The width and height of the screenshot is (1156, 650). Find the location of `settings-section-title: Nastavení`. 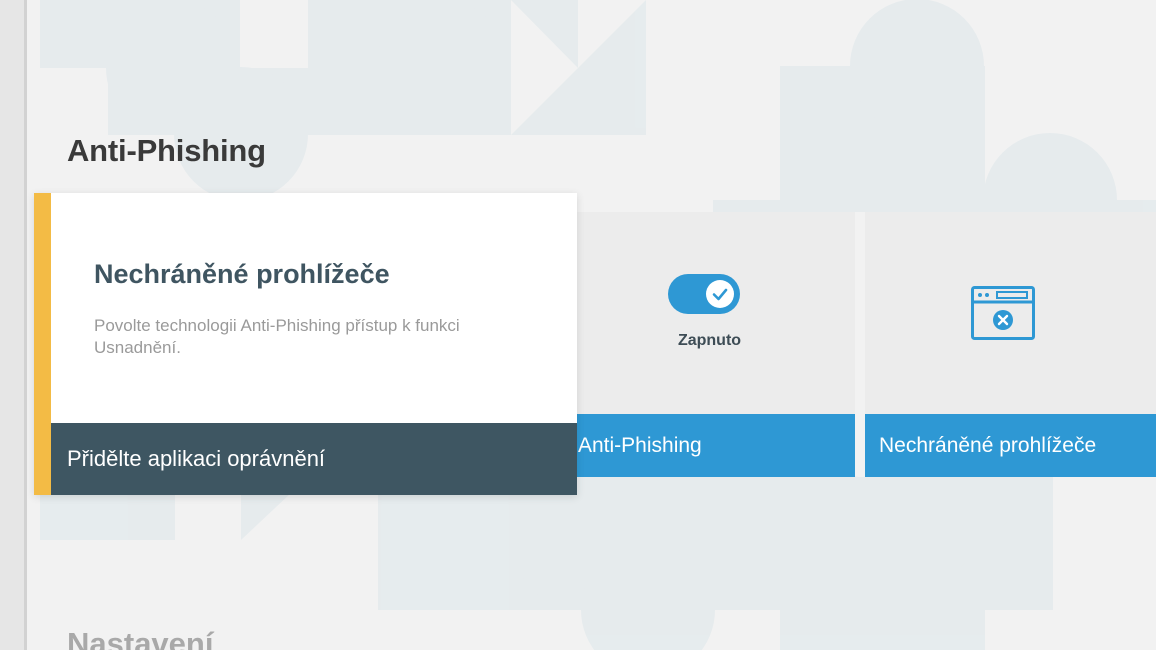

settings-section-title: Nastavení is located at coordinates (140, 638).